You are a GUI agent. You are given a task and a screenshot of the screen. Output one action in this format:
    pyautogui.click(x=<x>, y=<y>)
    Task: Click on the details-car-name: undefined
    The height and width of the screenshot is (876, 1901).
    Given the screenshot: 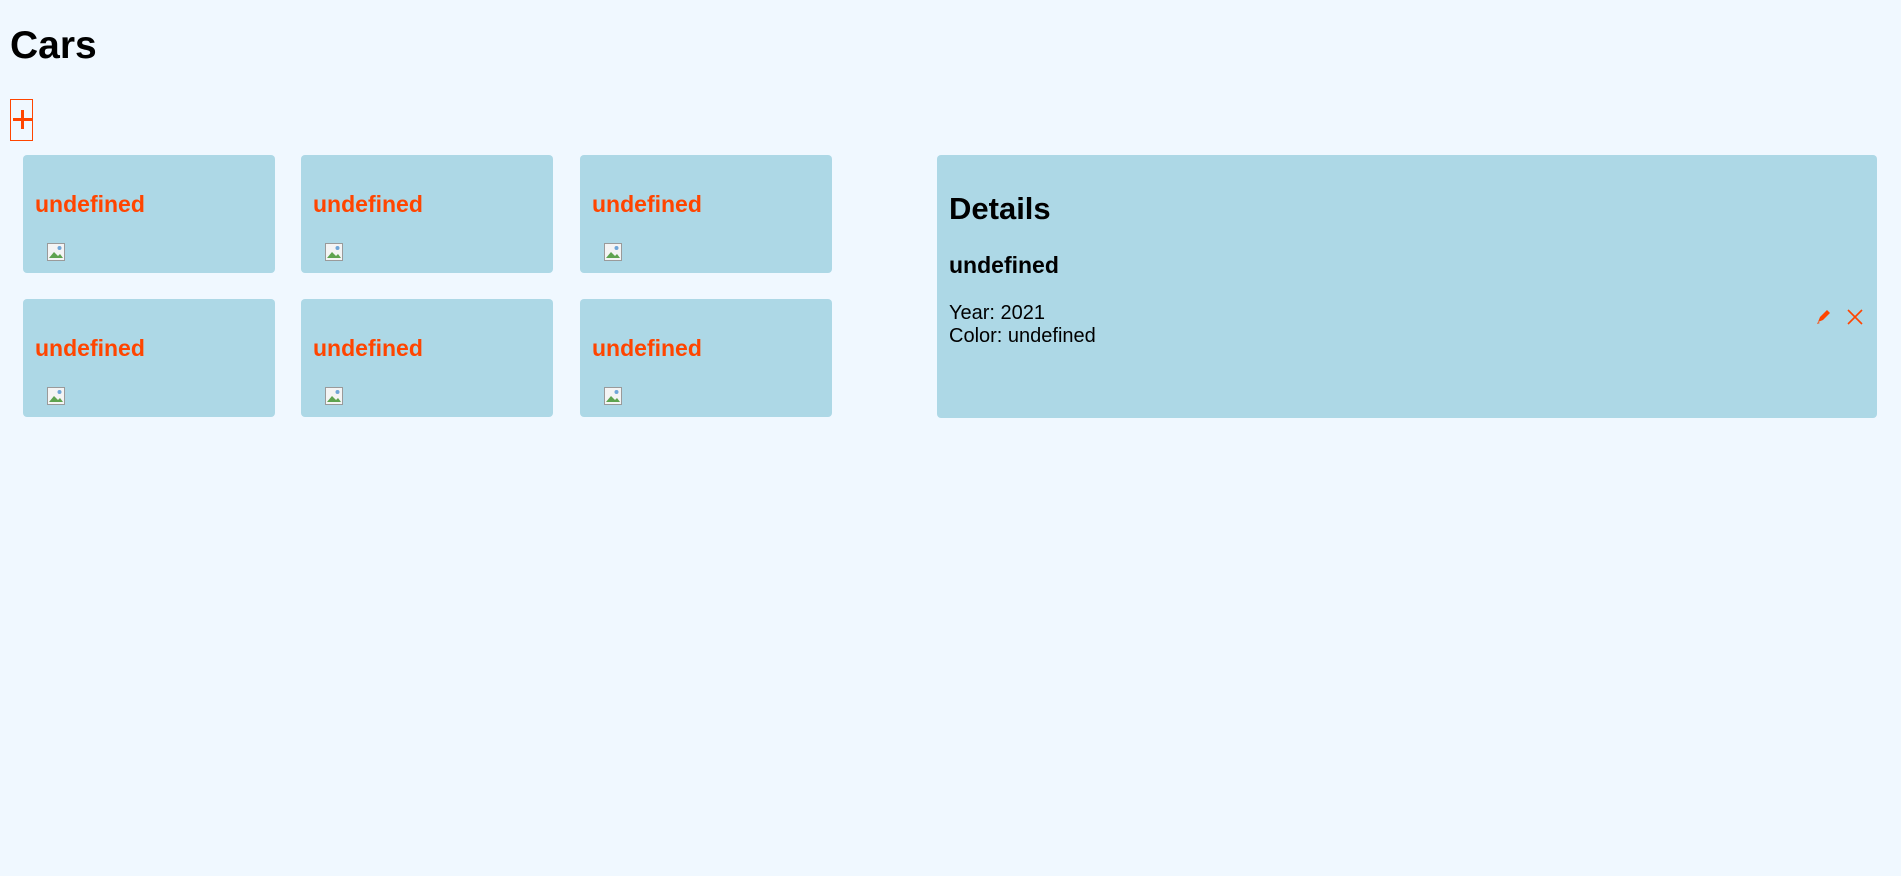 What is the action you would take?
    pyautogui.click(x=1004, y=265)
    